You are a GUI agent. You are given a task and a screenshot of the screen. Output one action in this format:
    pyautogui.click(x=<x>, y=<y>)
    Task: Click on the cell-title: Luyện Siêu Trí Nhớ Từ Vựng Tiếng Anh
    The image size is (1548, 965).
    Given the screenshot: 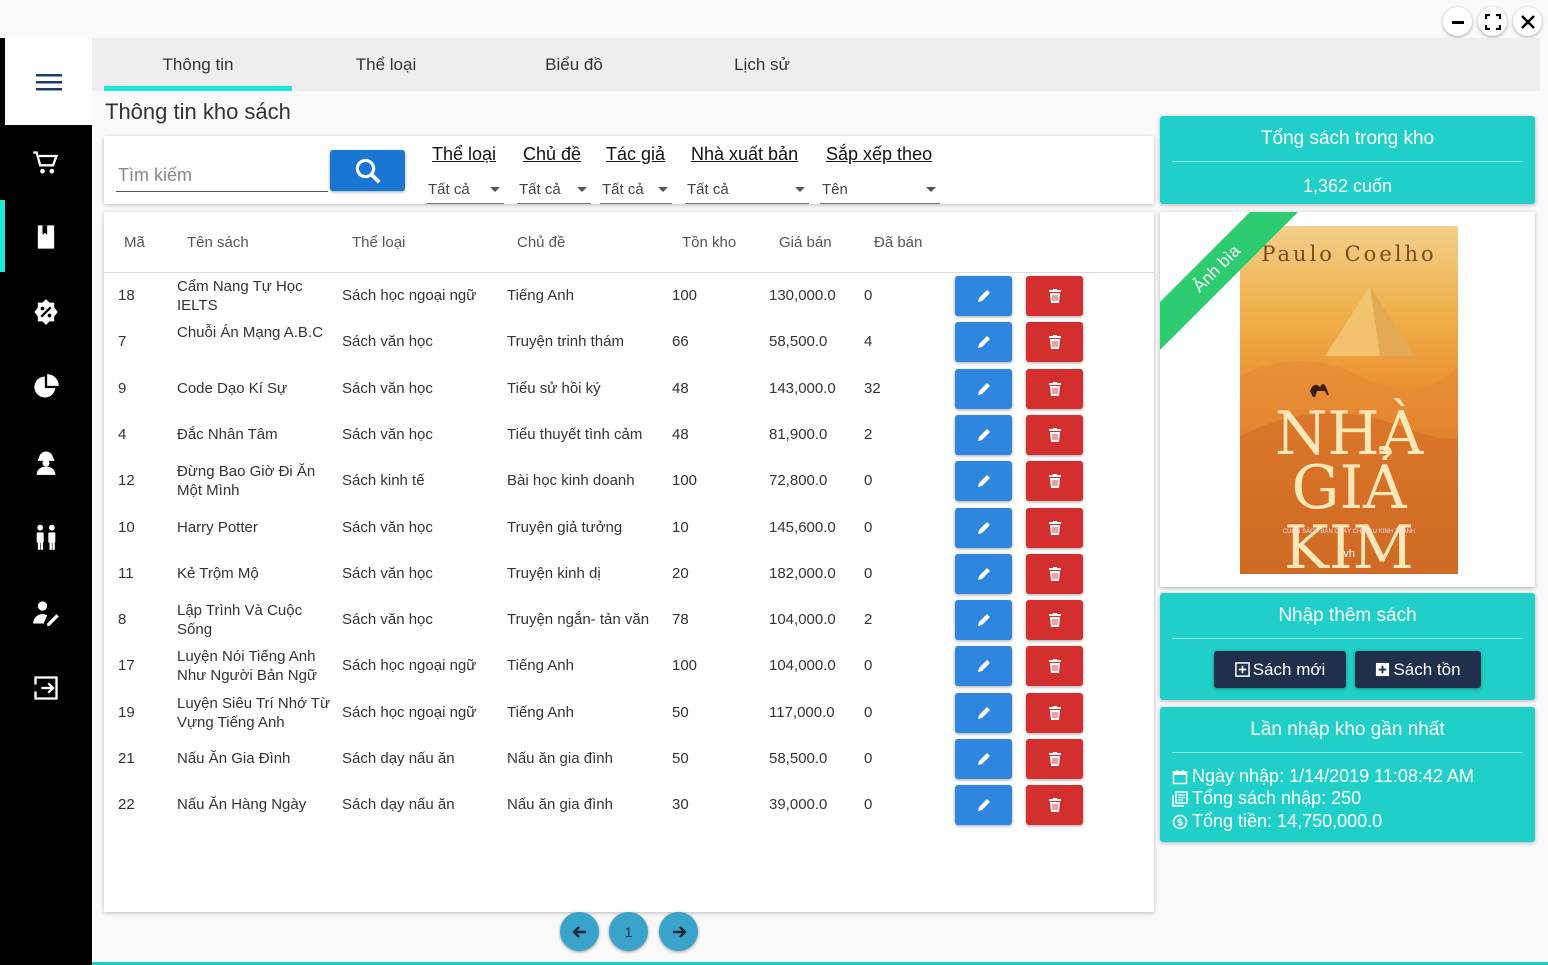 What is the action you would take?
    pyautogui.click(x=254, y=712)
    